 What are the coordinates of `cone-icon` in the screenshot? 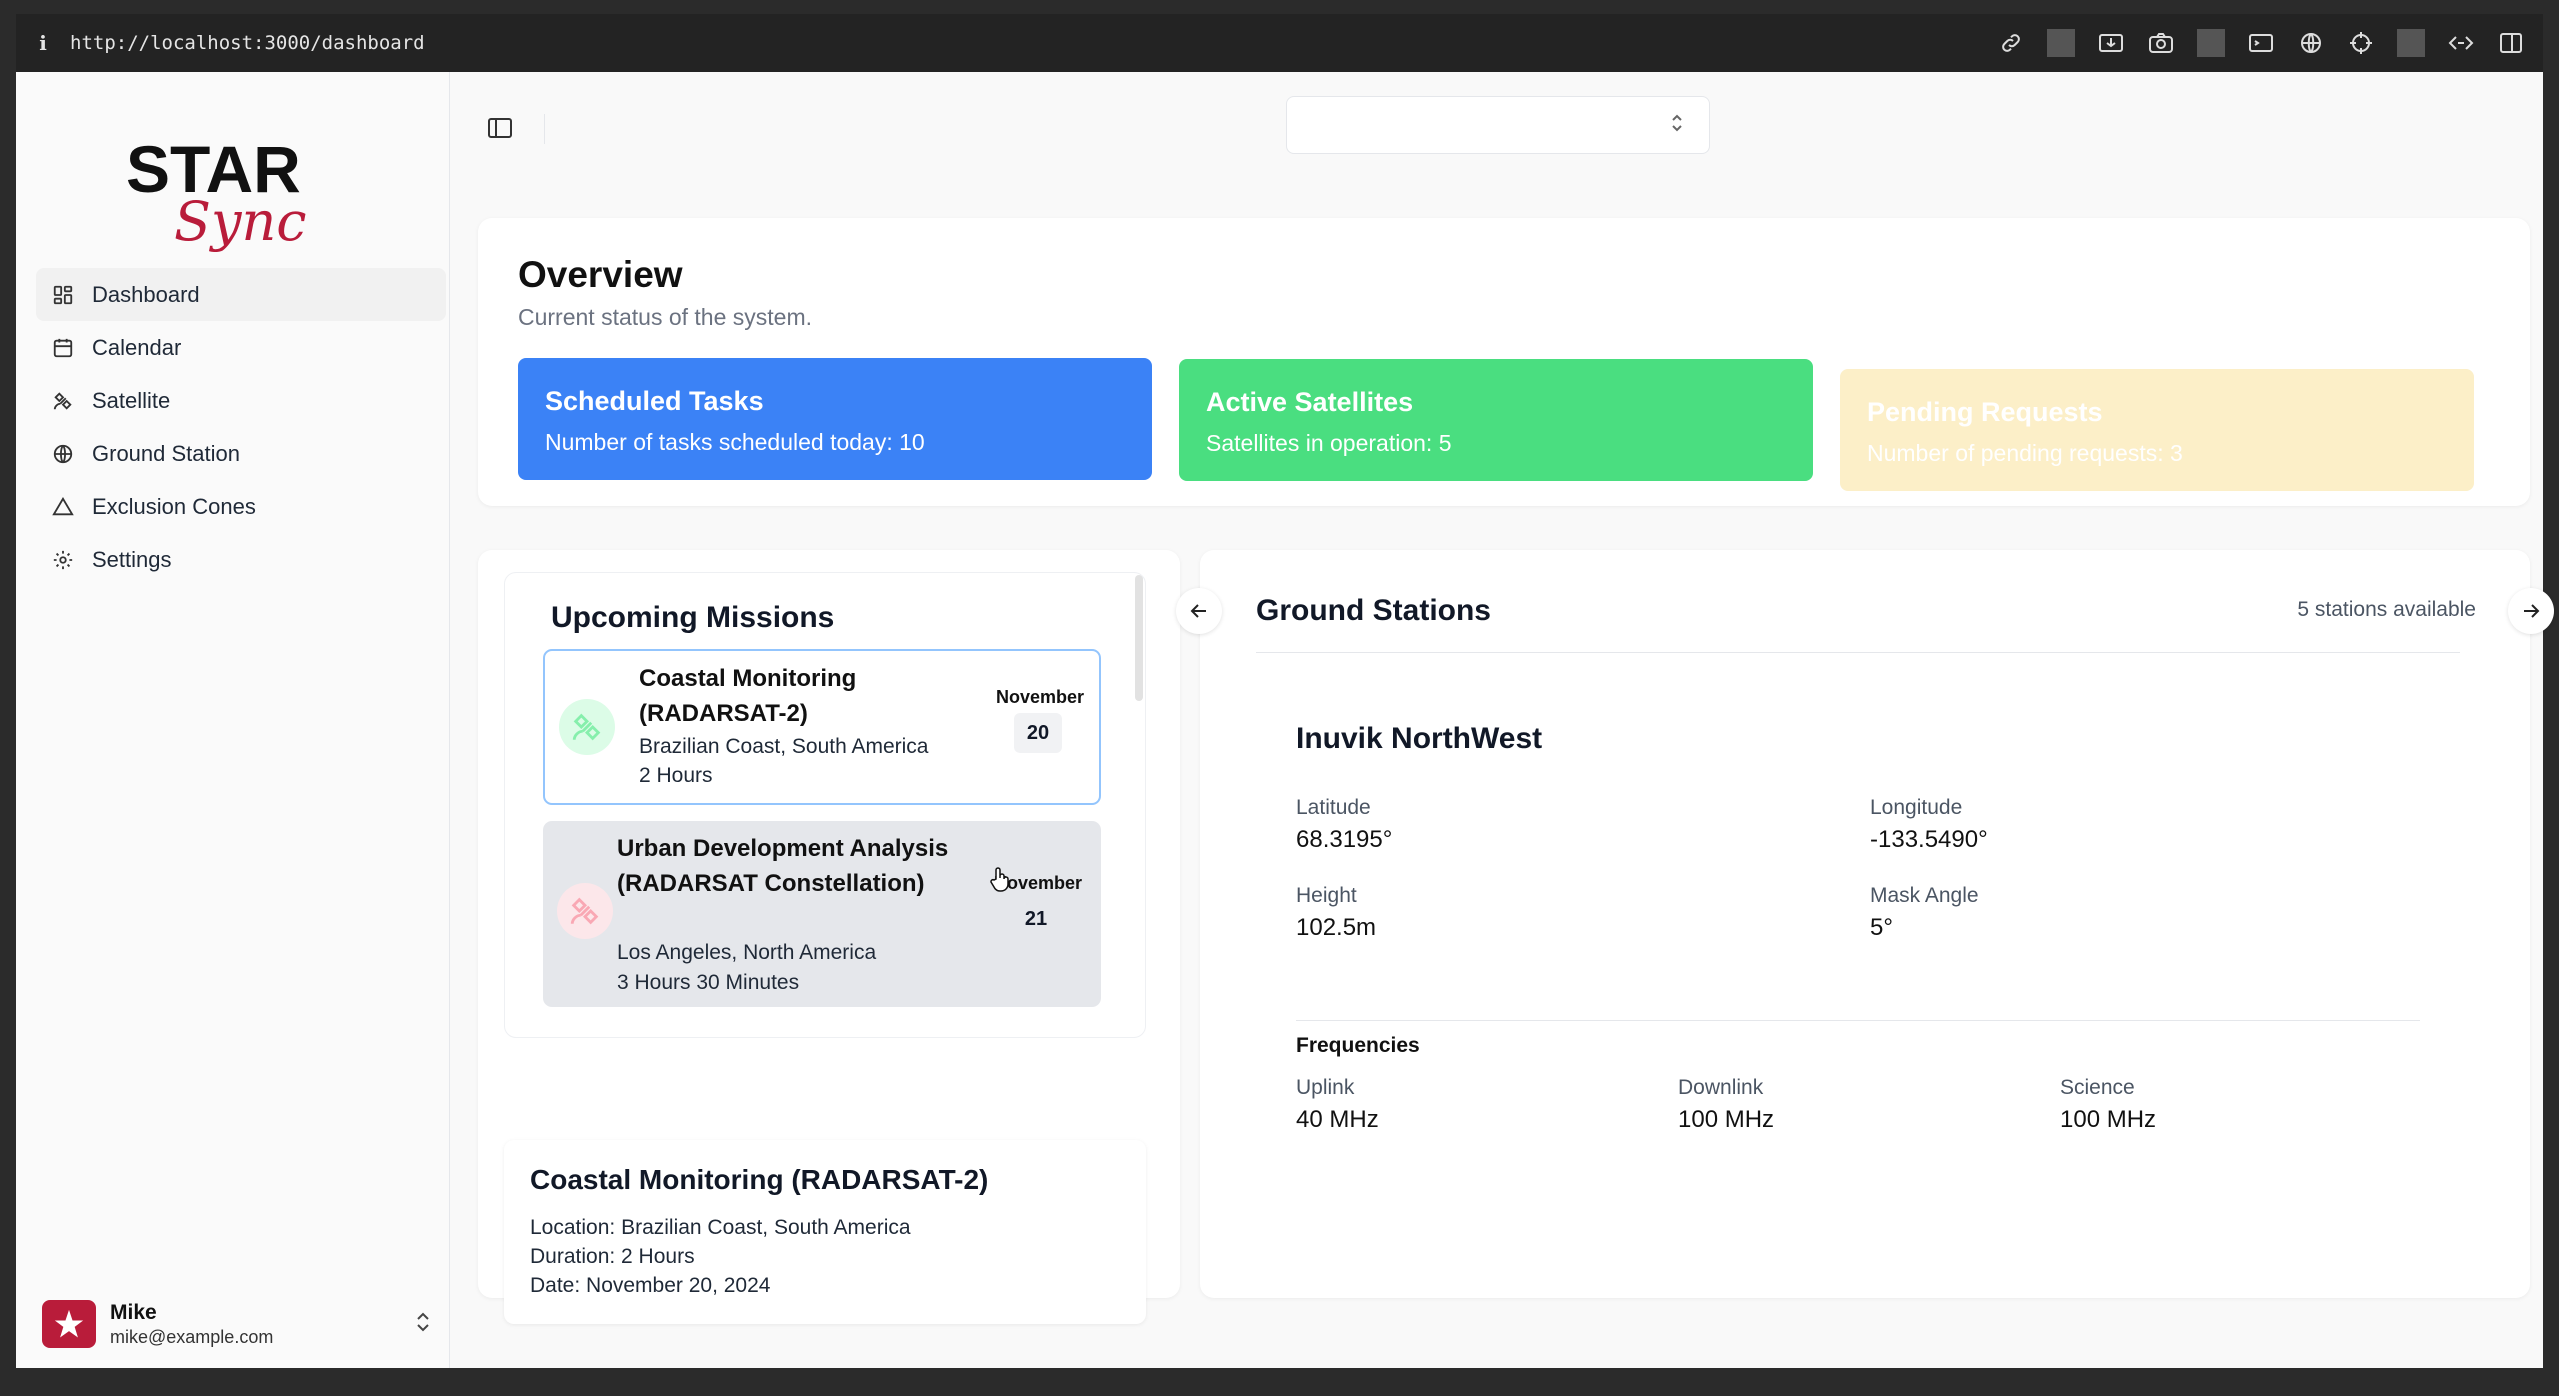 It's located at (63, 507).